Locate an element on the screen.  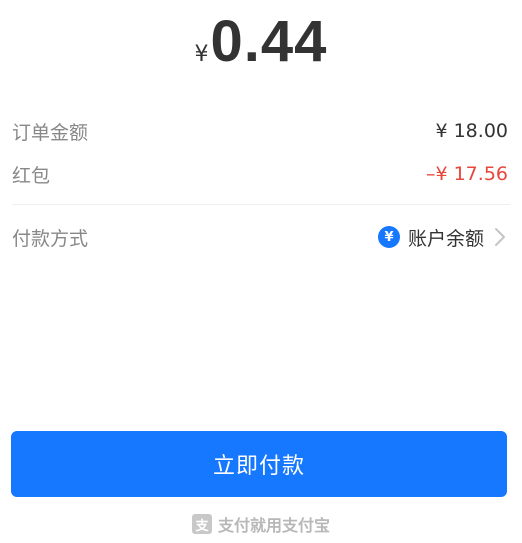
chevron-right-icon is located at coordinates (501, 237).